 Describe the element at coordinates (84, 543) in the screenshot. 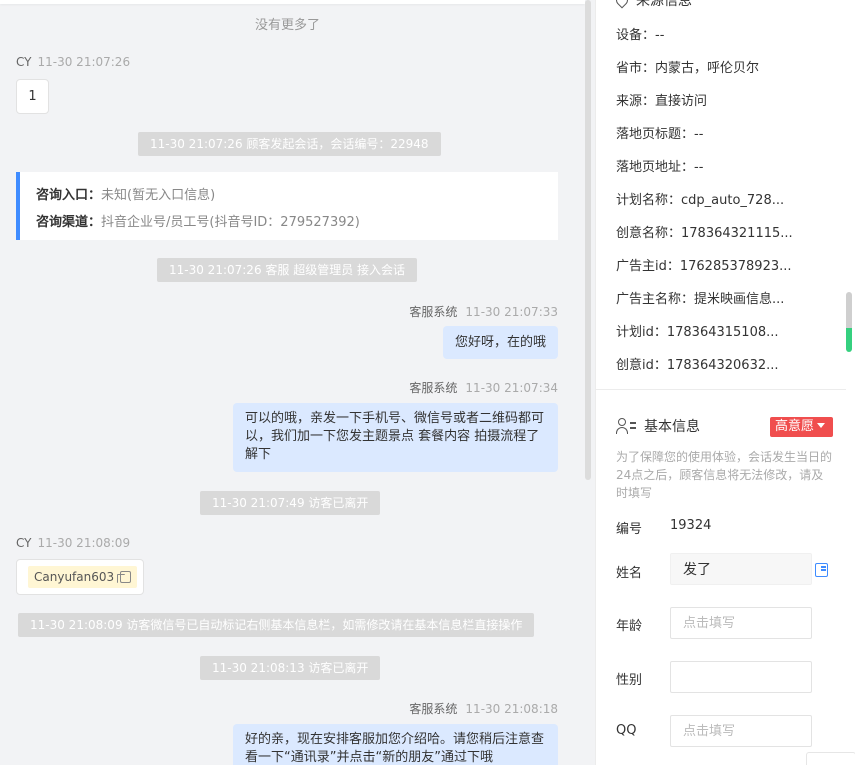

I see `message-time: 11-30 21:08:09` at that location.